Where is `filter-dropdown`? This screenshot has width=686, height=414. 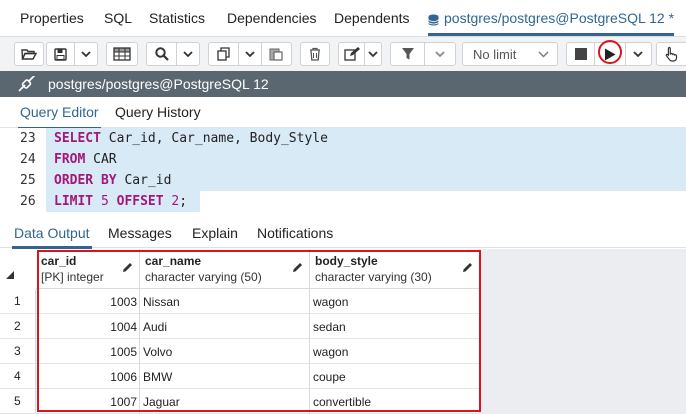
filter-dropdown is located at coordinates (439, 54).